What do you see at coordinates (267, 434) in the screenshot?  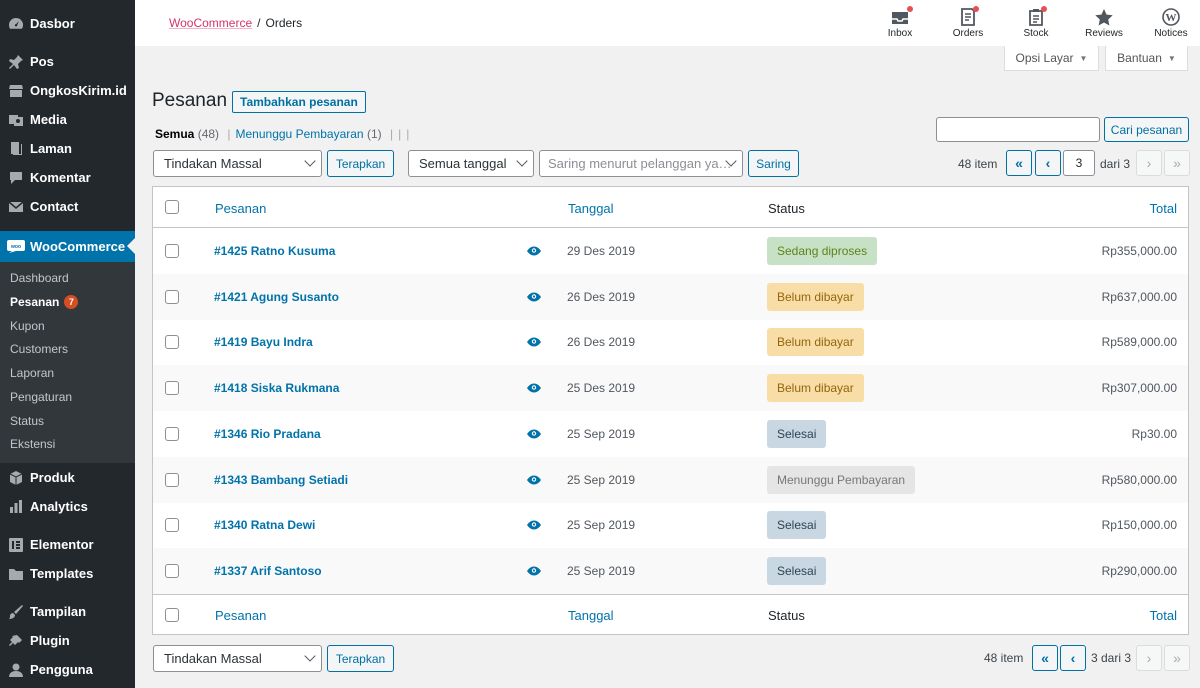 I see `order-link: #1346 Rio Pradana` at bounding box center [267, 434].